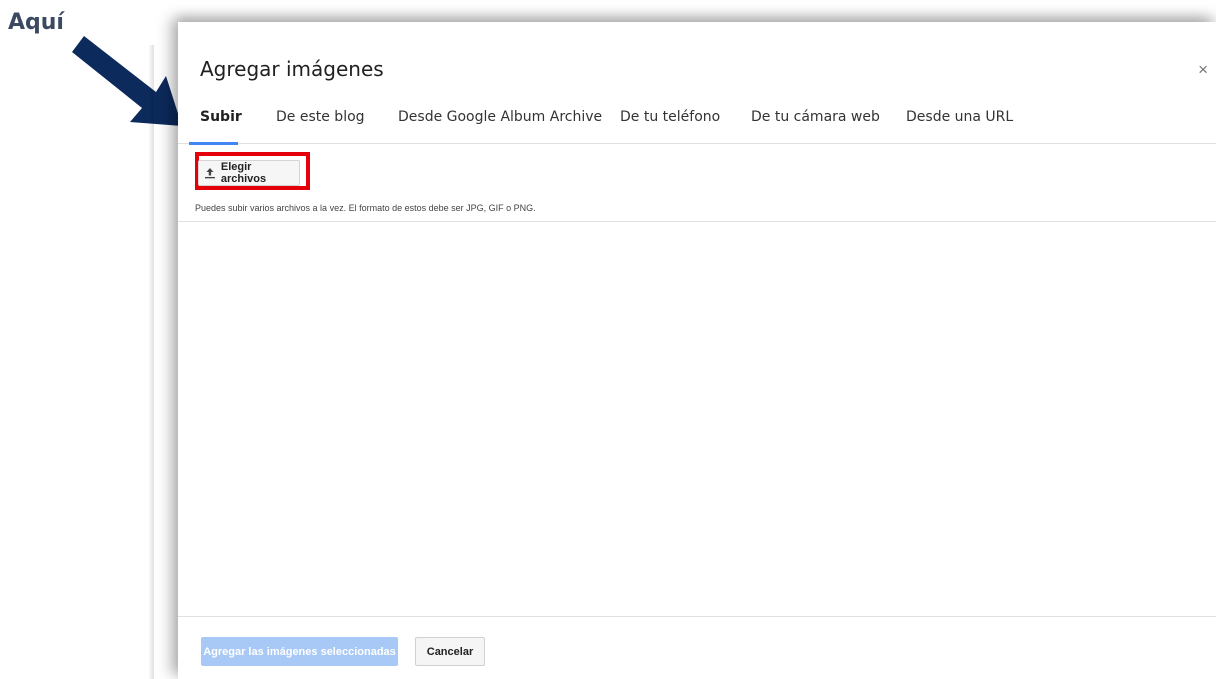 The height and width of the screenshot is (679, 1216). I want to click on upload-icon, so click(209, 173).